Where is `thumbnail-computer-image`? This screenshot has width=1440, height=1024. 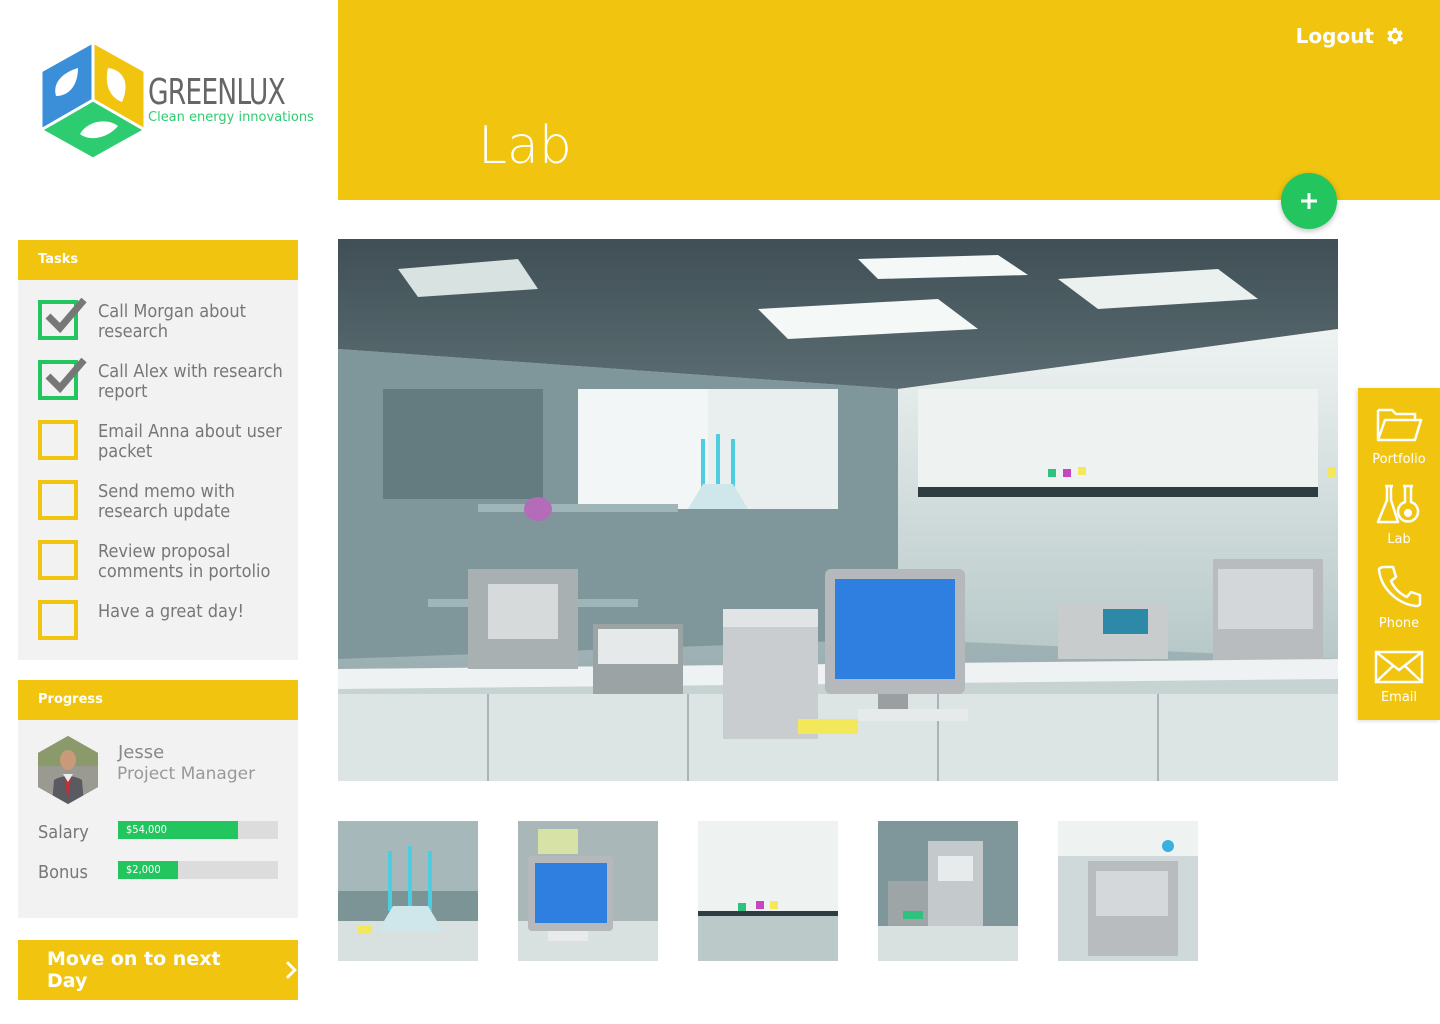 thumbnail-computer-image is located at coordinates (588, 891).